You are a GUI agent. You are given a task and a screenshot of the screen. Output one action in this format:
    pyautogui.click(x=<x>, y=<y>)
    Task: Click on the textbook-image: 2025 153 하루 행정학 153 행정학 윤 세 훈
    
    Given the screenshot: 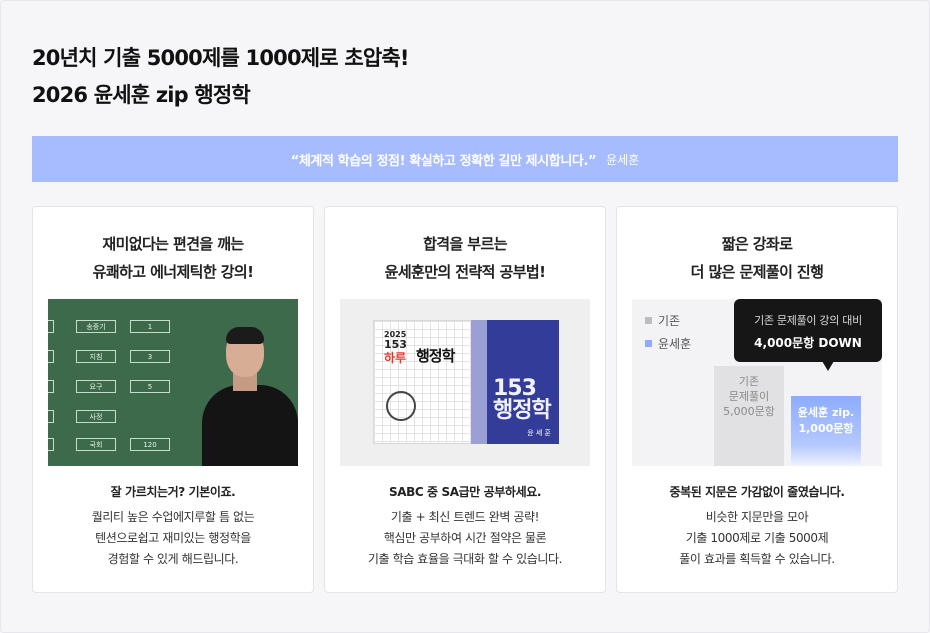 What is the action you would take?
    pyautogui.click(x=465, y=382)
    